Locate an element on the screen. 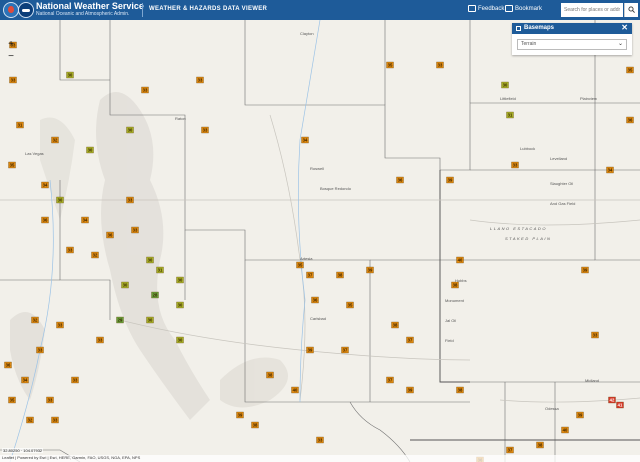  search-button is located at coordinates (631, 10).